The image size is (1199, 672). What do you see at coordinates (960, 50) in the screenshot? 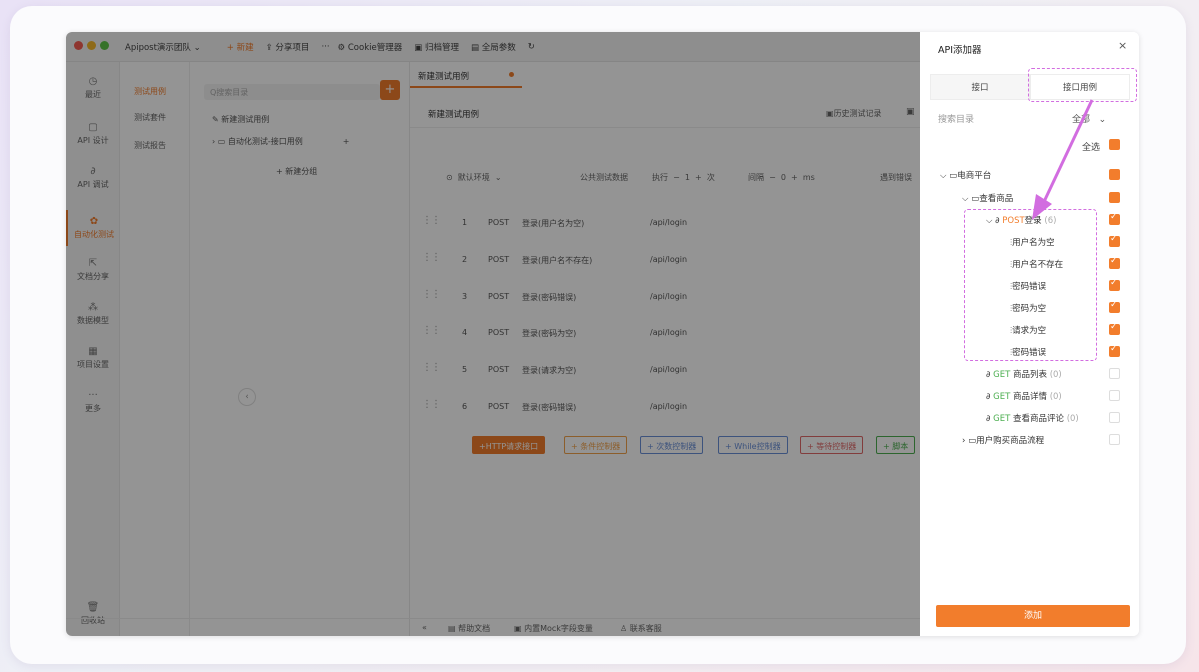
I see `panel-title: API添加器` at bounding box center [960, 50].